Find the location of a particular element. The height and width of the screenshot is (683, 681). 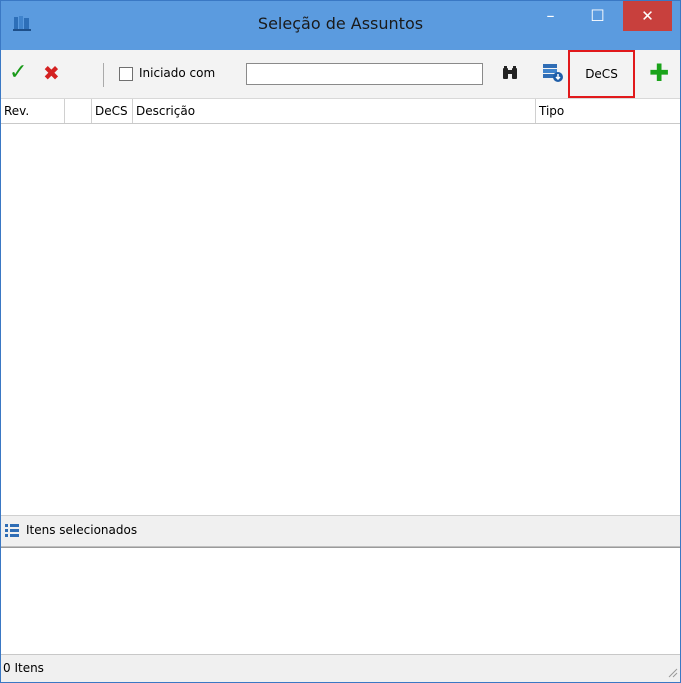

plus-icon: ✚ is located at coordinates (659, 73).